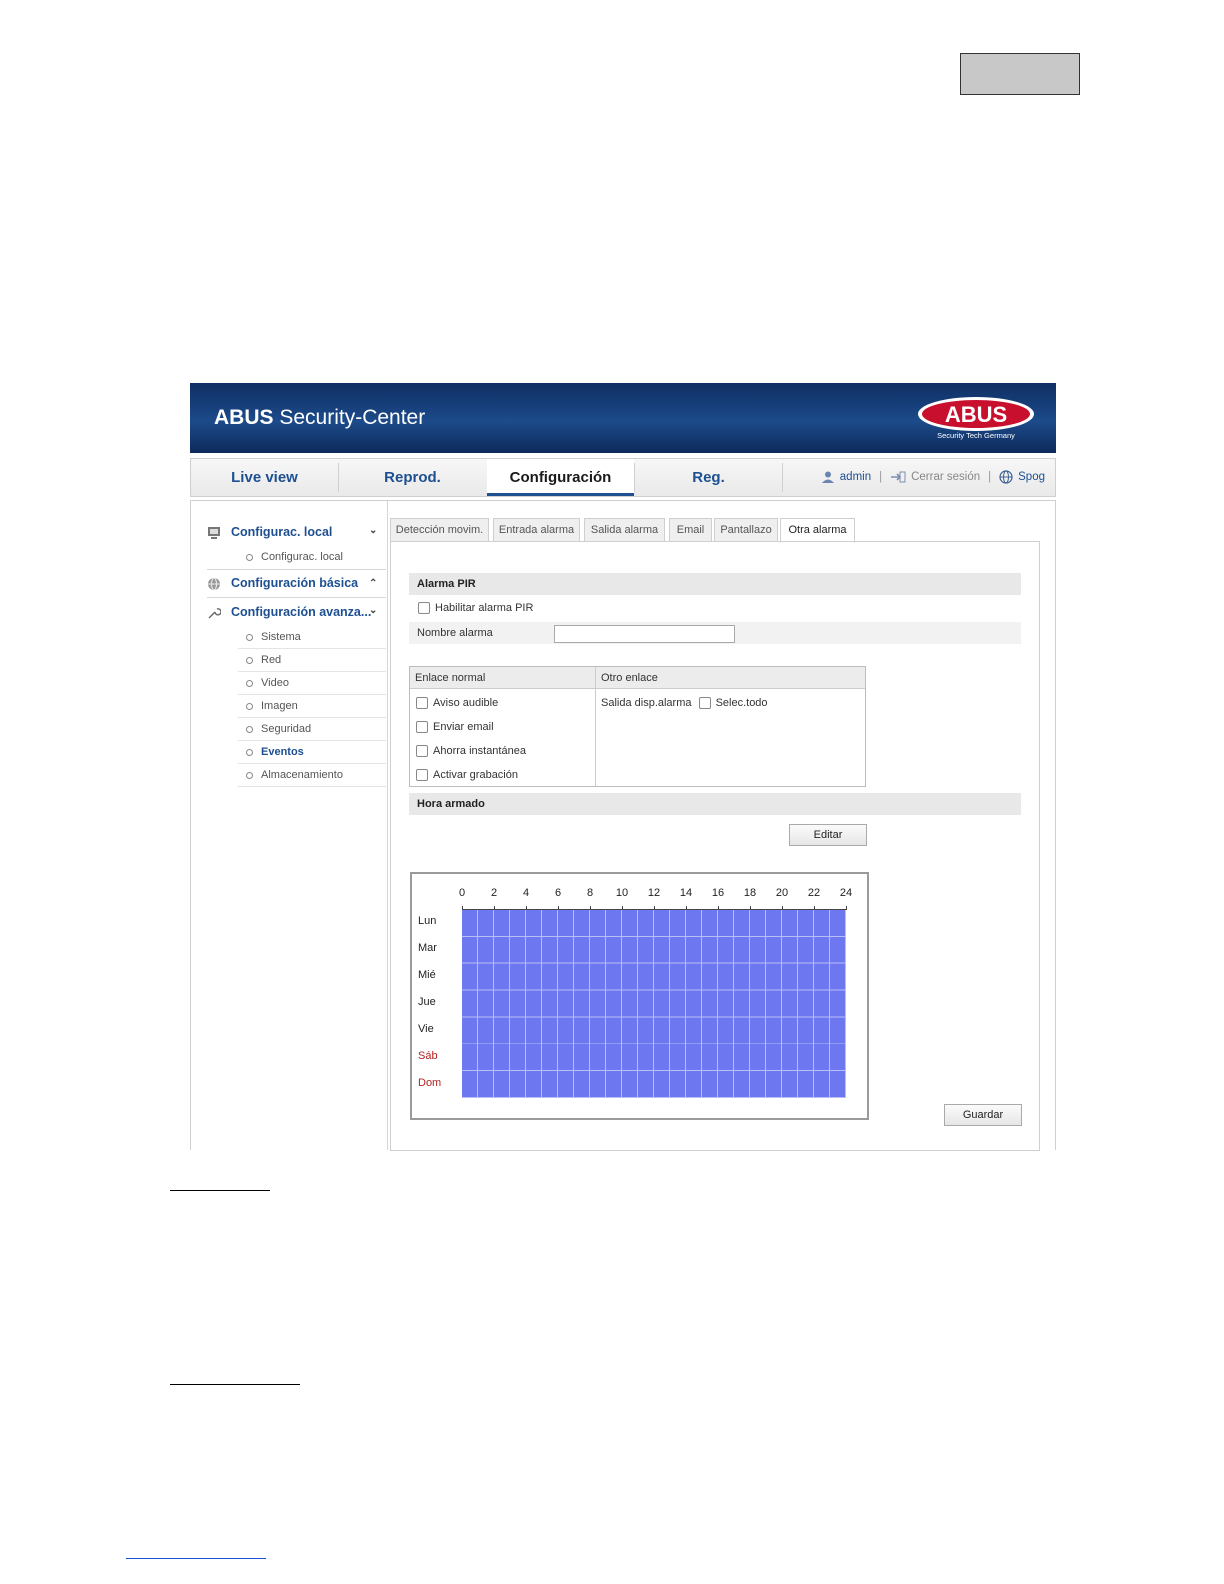  I want to click on hour-label: 4, so click(526, 893).